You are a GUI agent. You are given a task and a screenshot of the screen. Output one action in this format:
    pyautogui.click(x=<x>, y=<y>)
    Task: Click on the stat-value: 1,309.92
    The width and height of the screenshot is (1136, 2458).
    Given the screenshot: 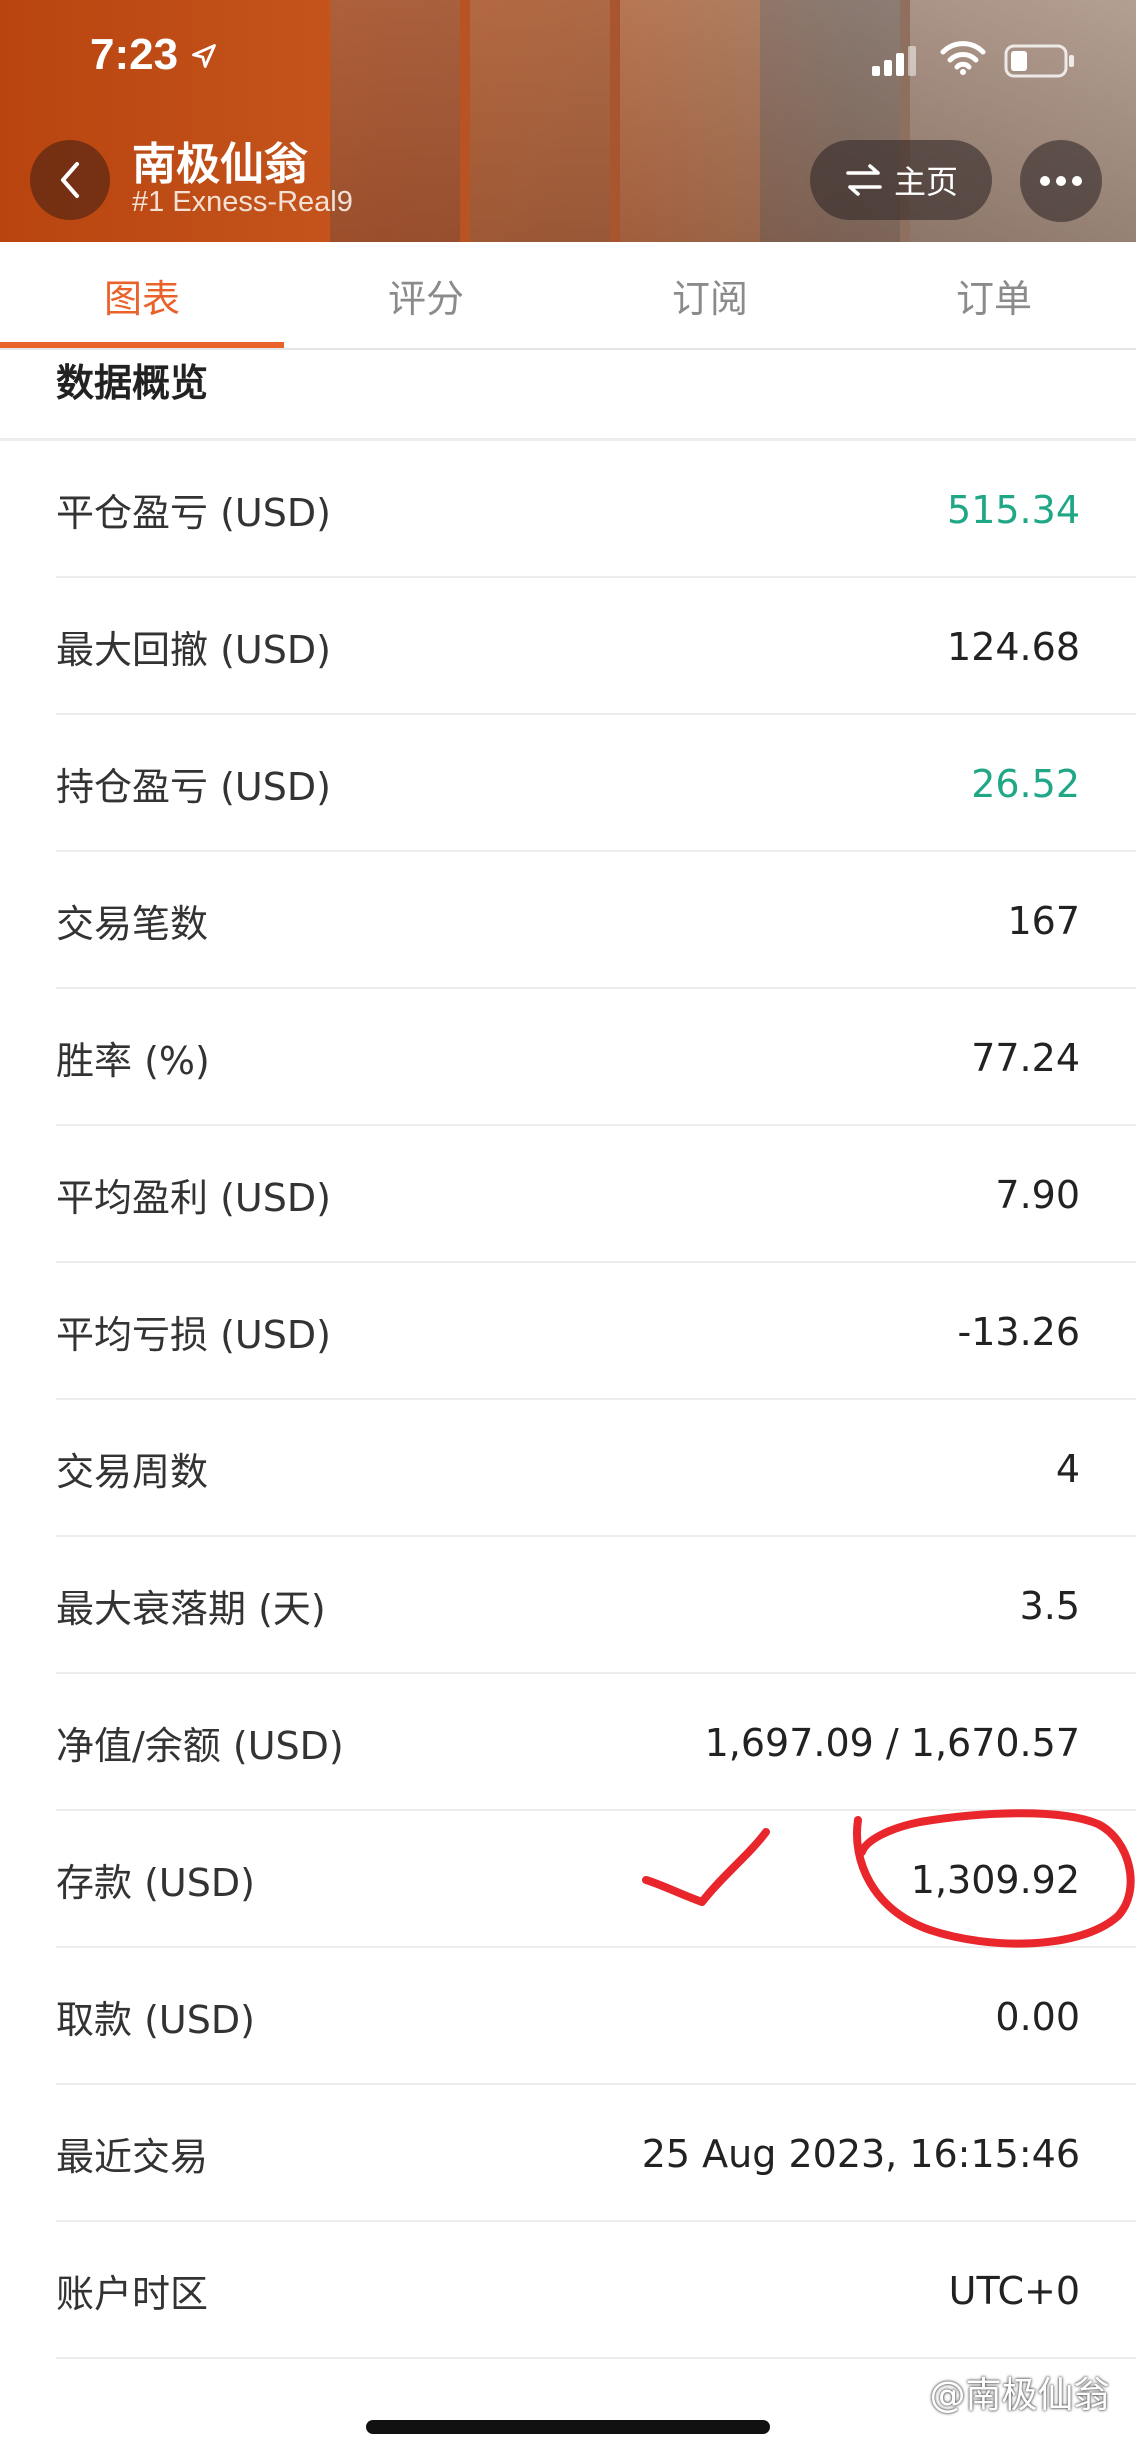 What is the action you would take?
    pyautogui.click(x=995, y=1879)
    